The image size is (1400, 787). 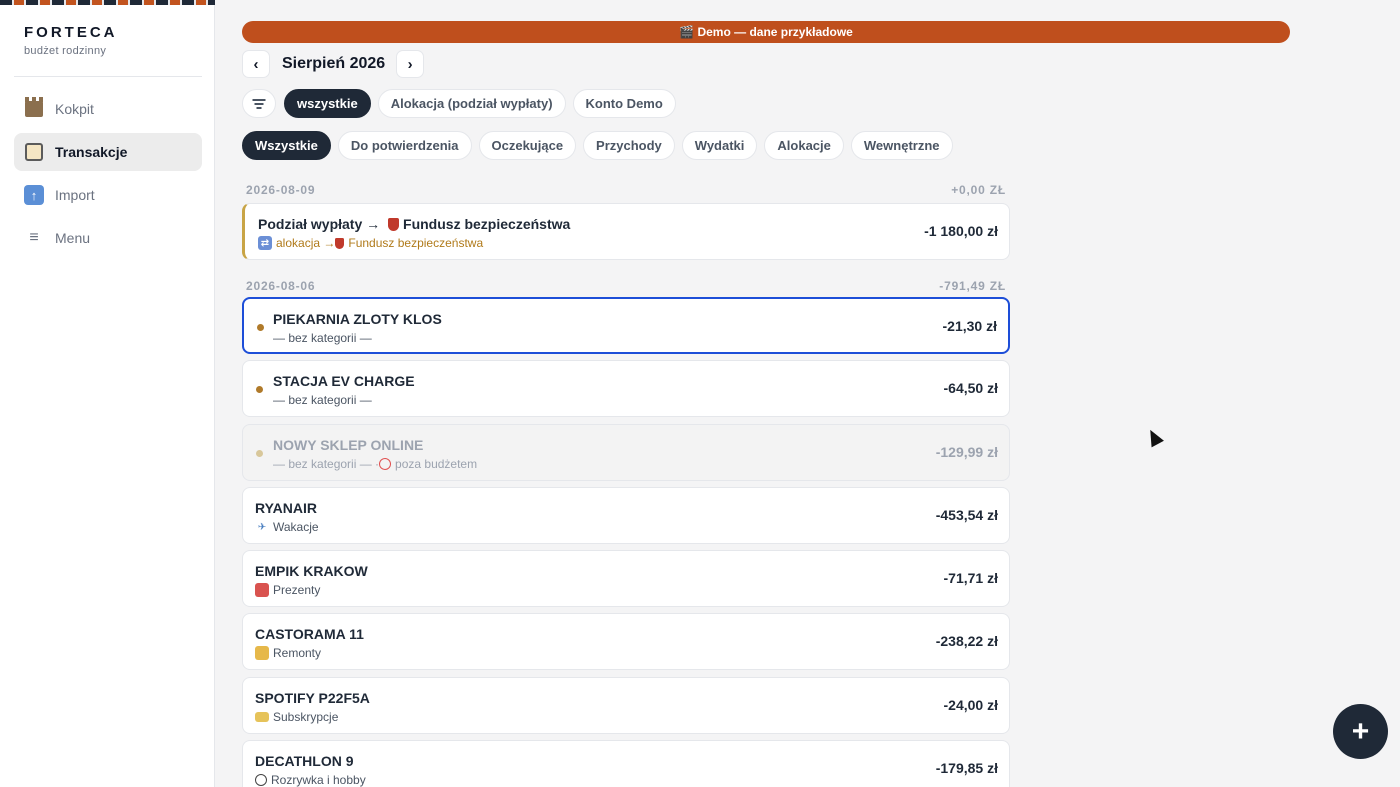 I want to click on transaction-amount: -1 180,00 zł, so click(x=961, y=231).